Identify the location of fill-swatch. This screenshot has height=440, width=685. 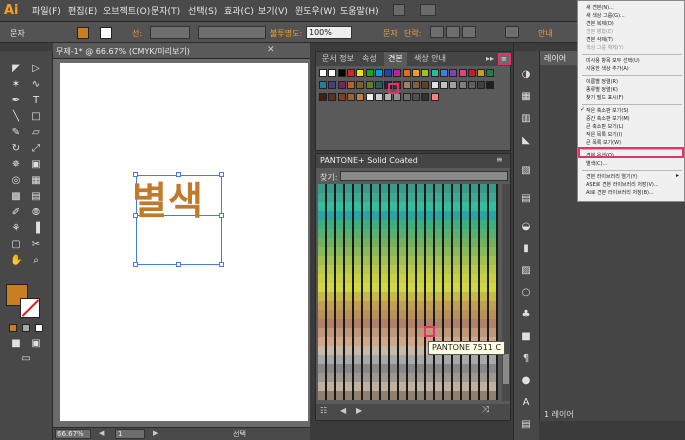
(83, 33).